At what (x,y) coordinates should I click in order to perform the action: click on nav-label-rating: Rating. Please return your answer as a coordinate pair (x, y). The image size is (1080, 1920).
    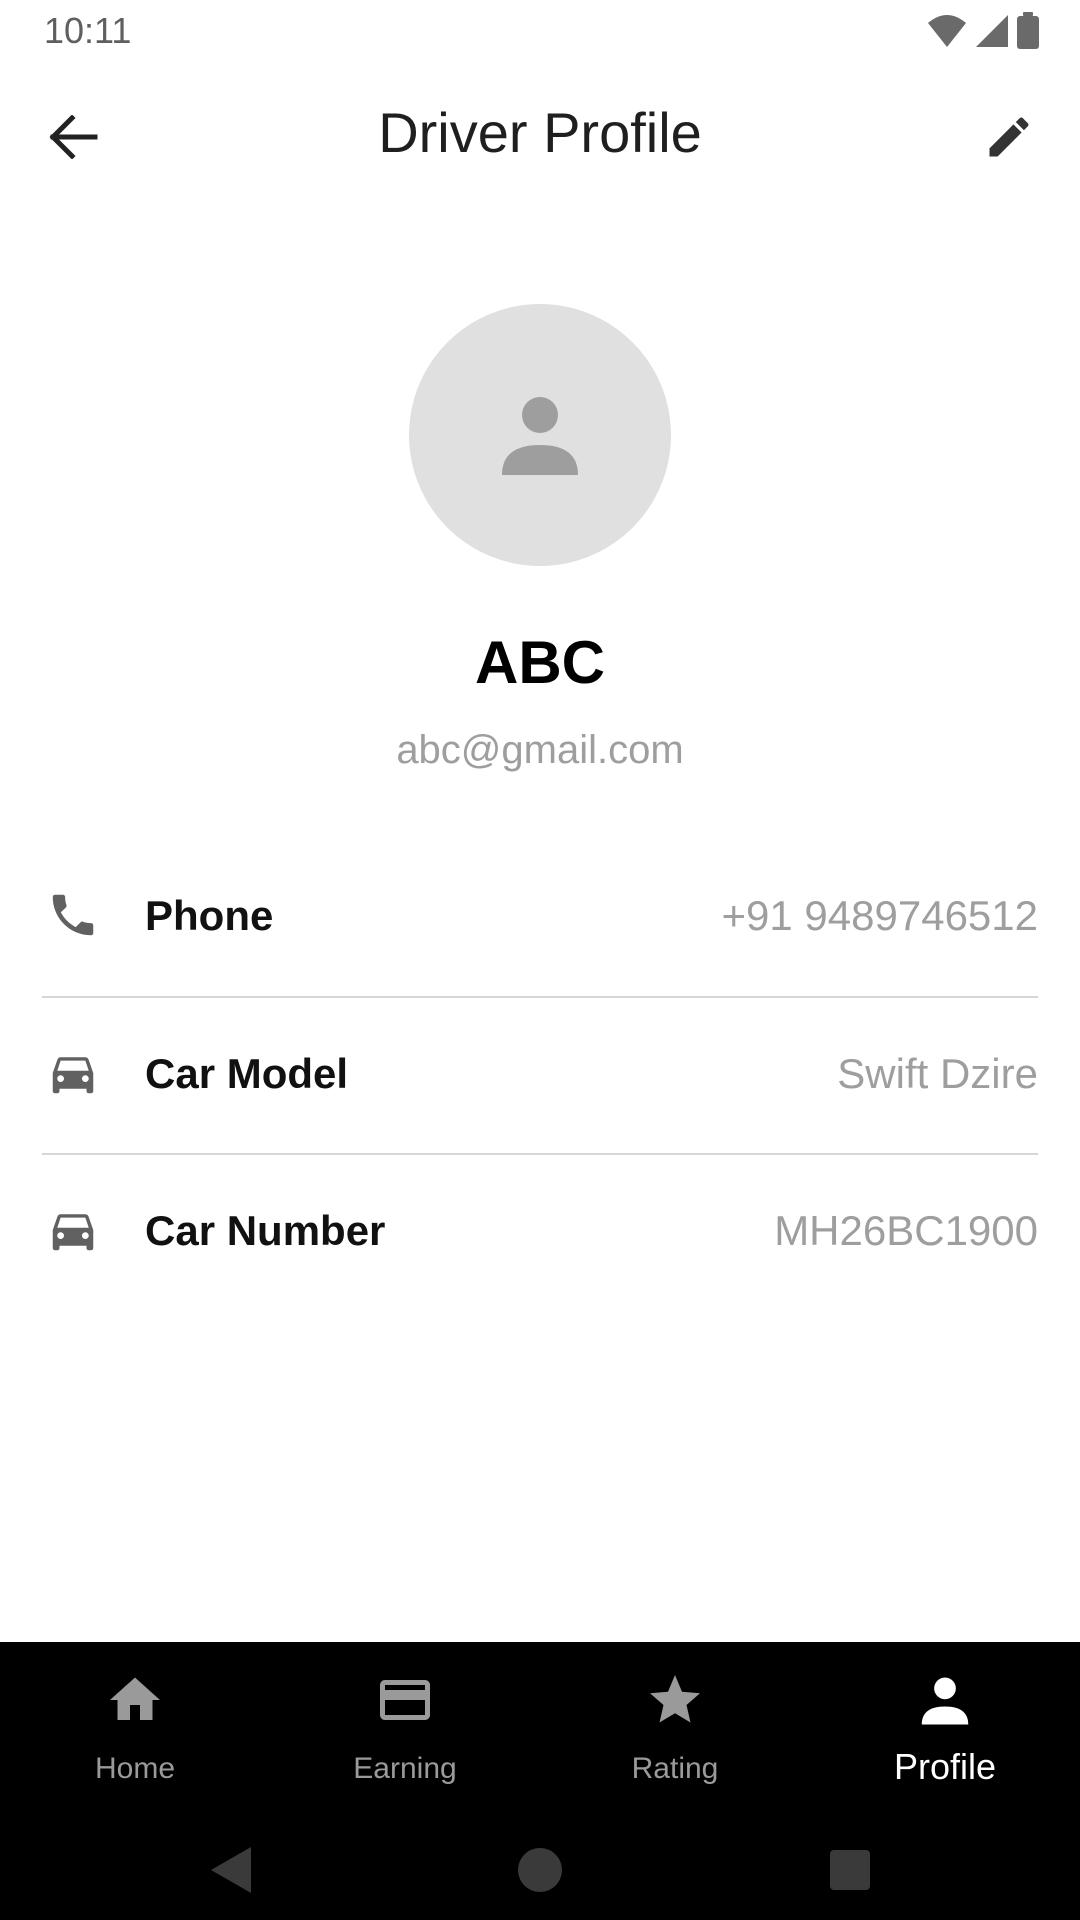
    Looking at the image, I should click on (675, 1768).